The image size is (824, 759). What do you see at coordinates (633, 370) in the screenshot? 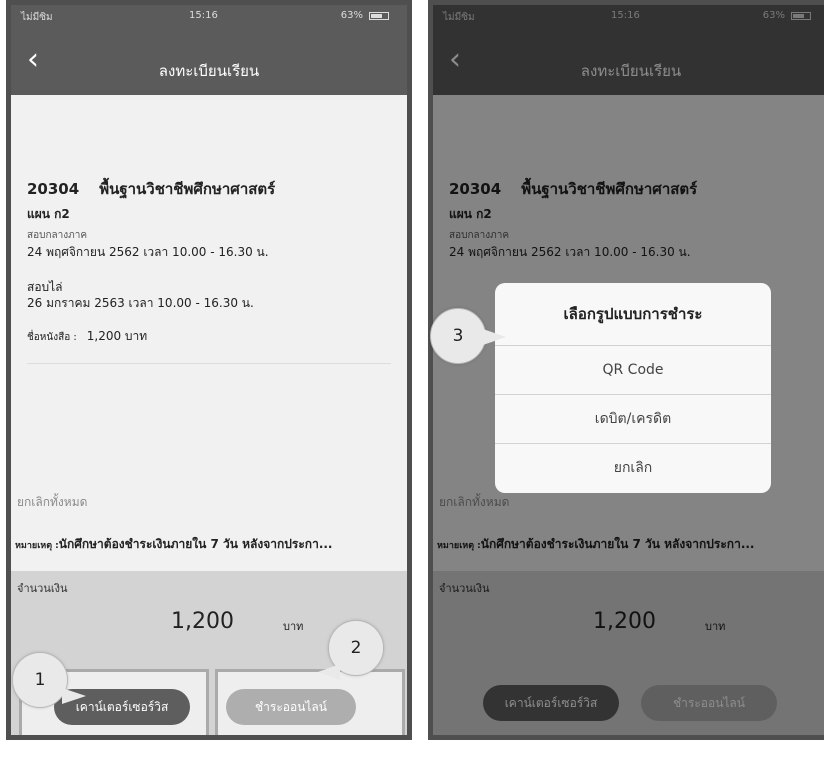
I see `qr-code-option: QR Code` at bounding box center [633, 370].